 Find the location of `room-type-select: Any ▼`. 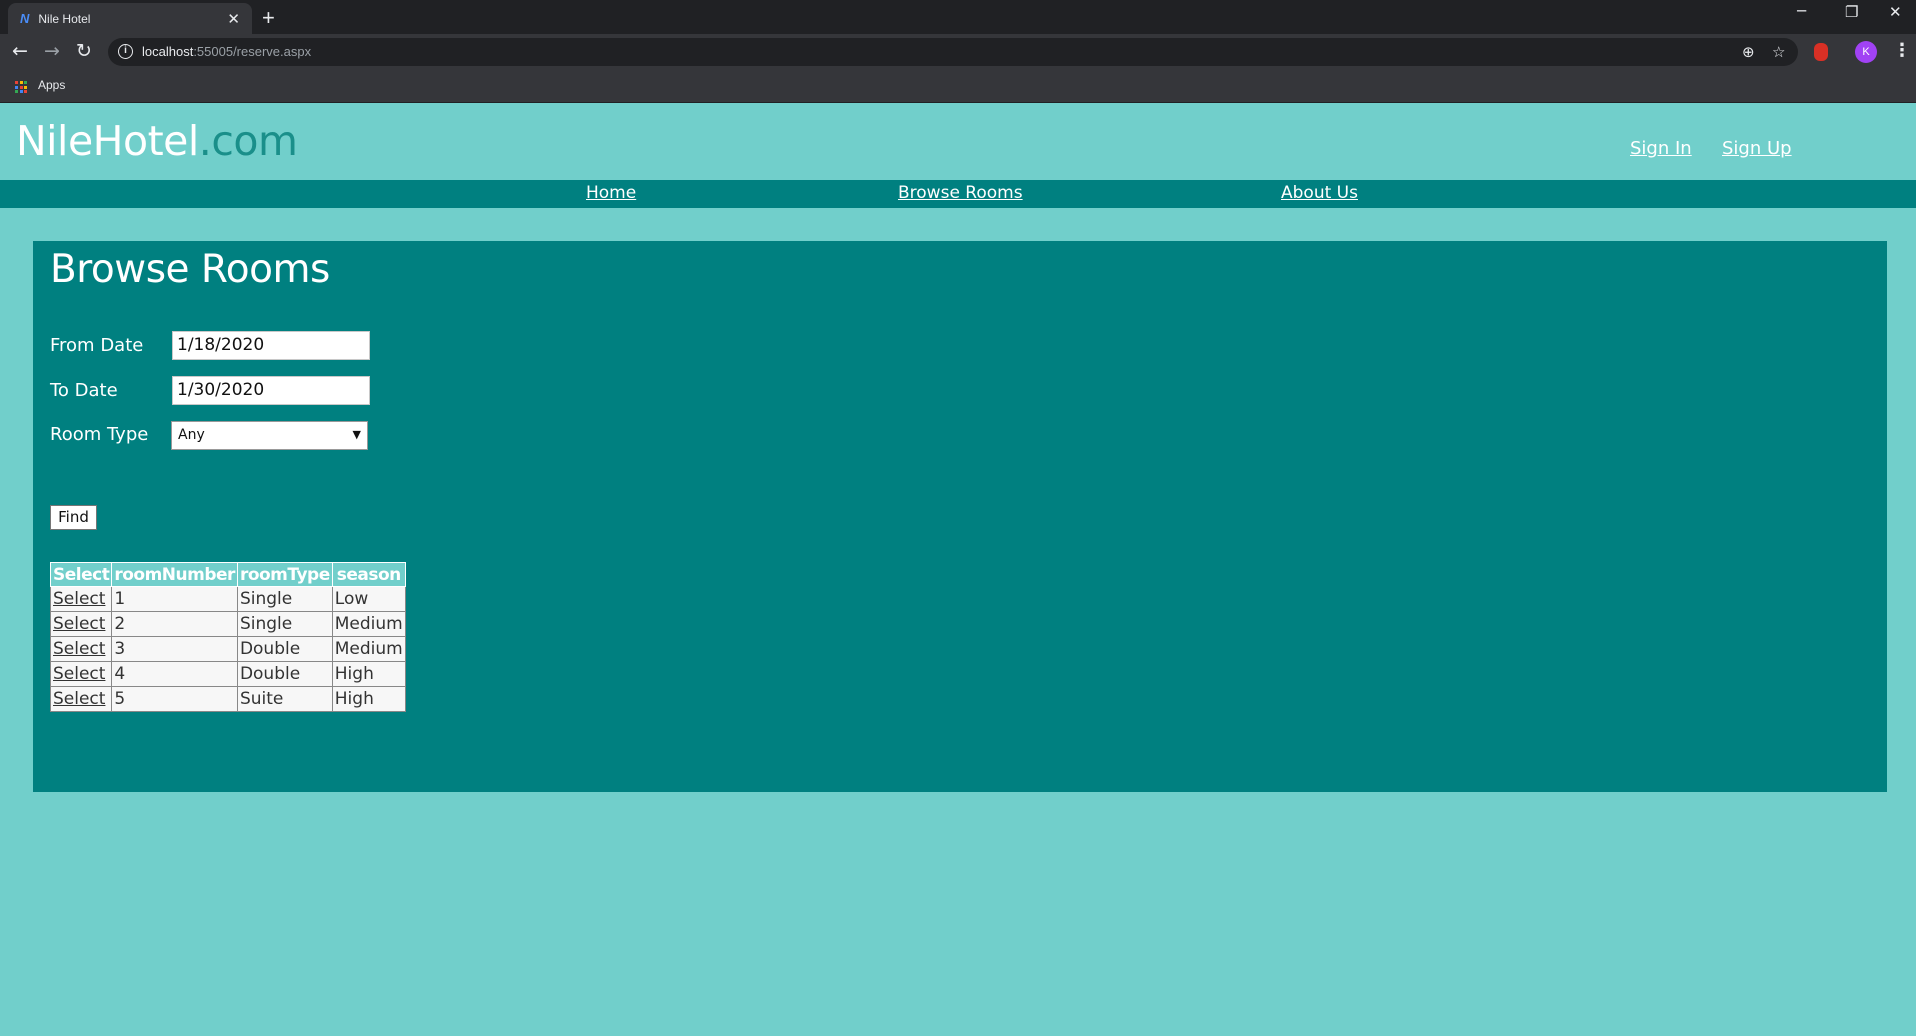

room-type-select: Any ▼ is located at coordinates (269, 435).